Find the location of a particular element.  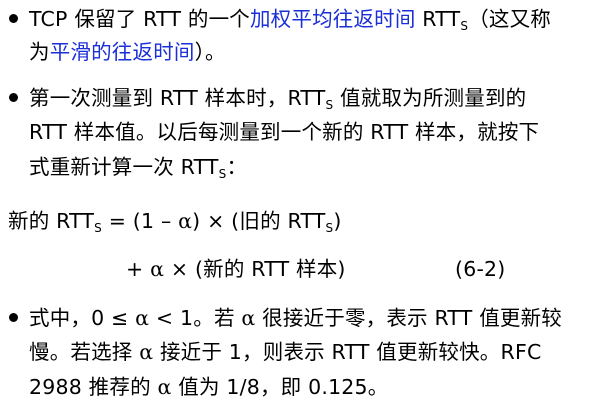

formula-text-c: ) × (旧的 RTT is located at coordinates (259, 221).